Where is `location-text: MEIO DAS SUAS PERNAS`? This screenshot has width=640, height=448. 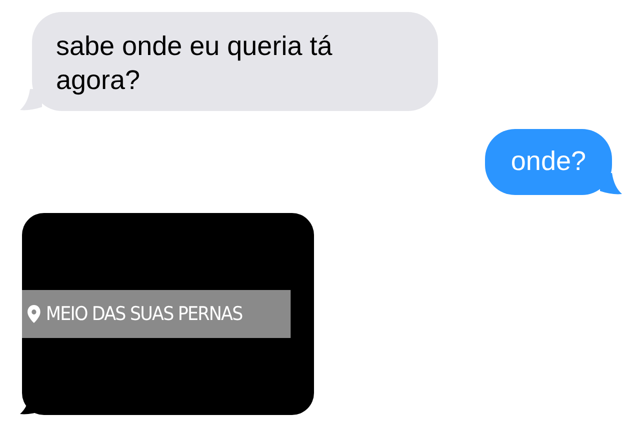 location-text: MEIO DAS SUAS PERNAS is located at coordinates (144, 314).